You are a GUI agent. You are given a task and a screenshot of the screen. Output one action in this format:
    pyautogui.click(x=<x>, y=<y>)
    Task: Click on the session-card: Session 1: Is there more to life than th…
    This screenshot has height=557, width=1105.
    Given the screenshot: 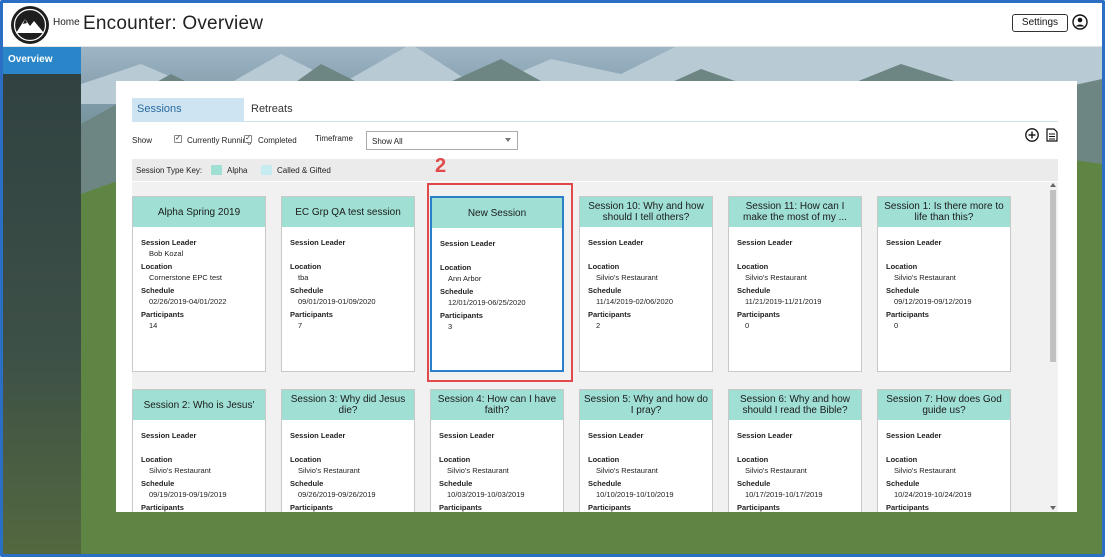 What is the action you would take?
    pyautogui.click(x=944, y=284)
    